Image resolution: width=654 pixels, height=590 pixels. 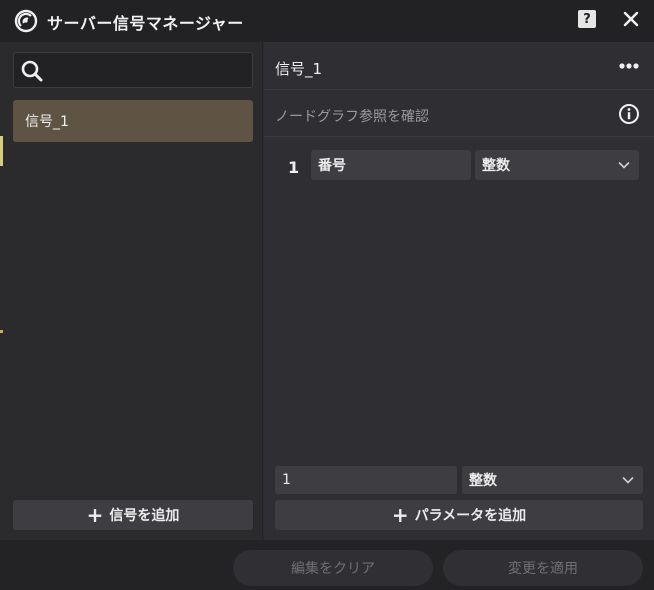 I want to click on signal-header: 信号_1, so click(x=459, y=66).